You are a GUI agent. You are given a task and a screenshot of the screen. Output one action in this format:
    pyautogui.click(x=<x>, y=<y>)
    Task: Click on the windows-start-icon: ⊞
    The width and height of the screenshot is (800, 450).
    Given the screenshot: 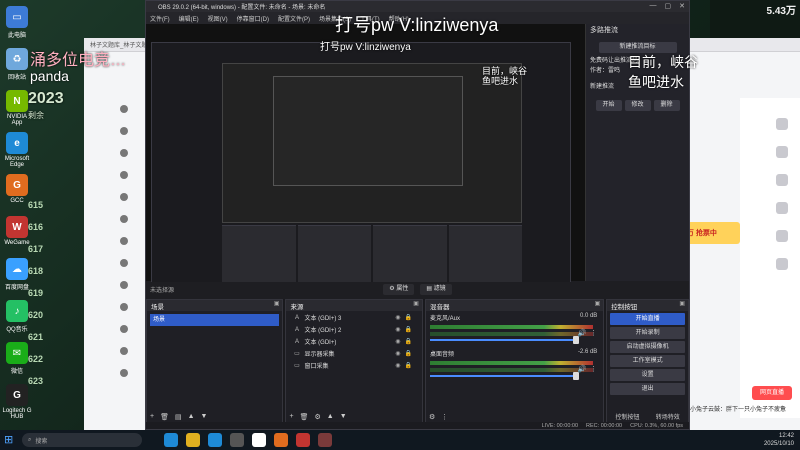 What is the action you would take?
    pyautogui.click(x=10, y=440)
    